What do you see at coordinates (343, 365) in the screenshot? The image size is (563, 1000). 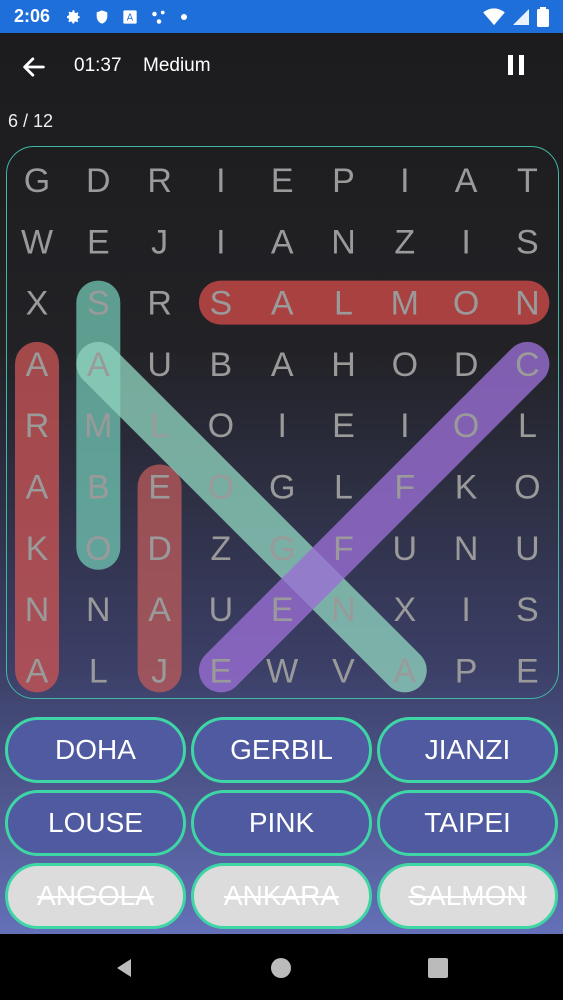 I see `grid-letter: H` at bounding box center [343, 365].